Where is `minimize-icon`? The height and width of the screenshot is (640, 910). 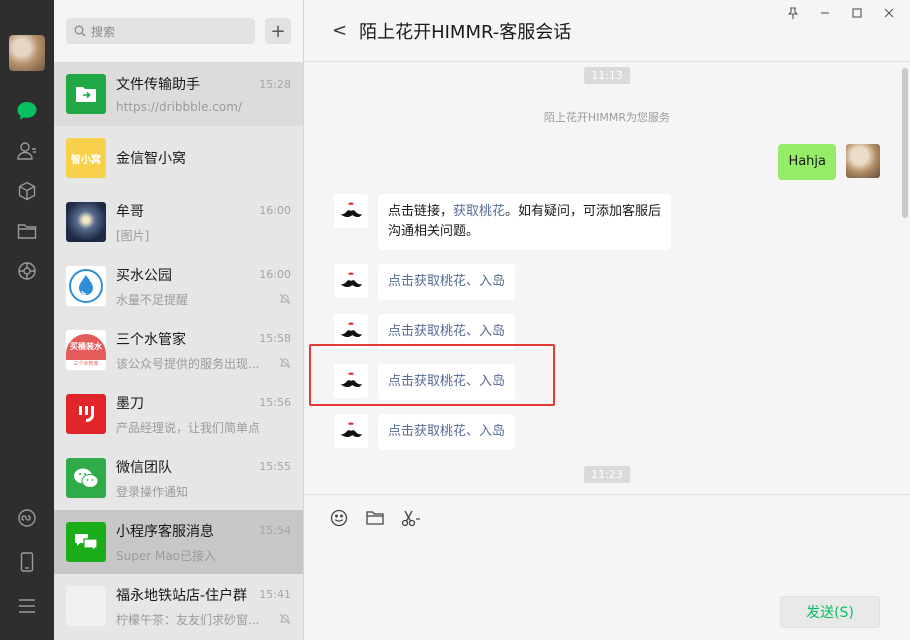
minimize-icon is located at coordinates (825, 13).